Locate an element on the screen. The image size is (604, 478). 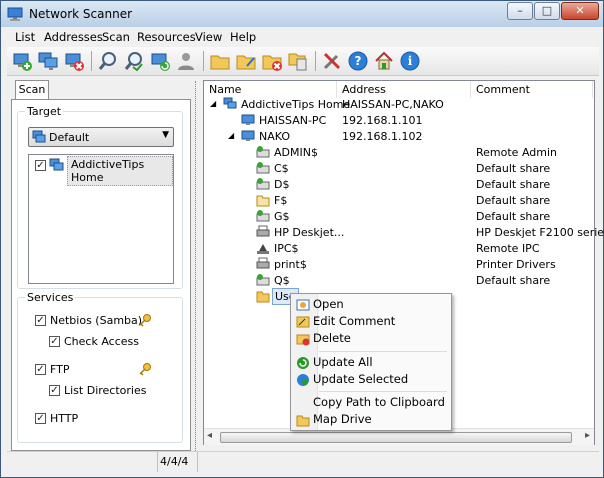
ipc-icon is located at coordinates (263, 249).